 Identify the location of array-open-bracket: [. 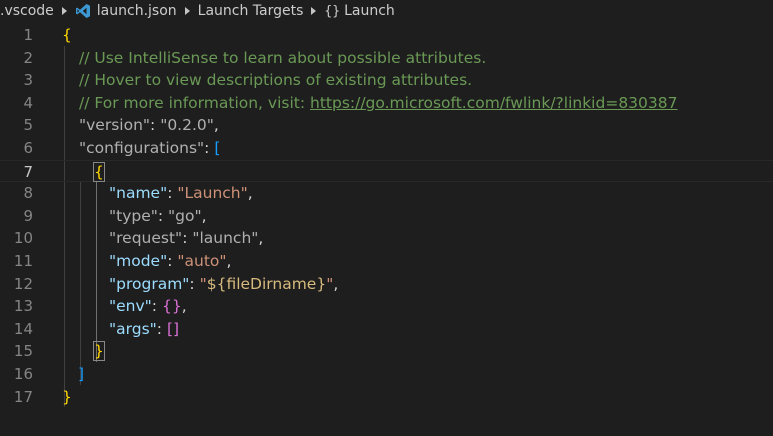
(217, 148).